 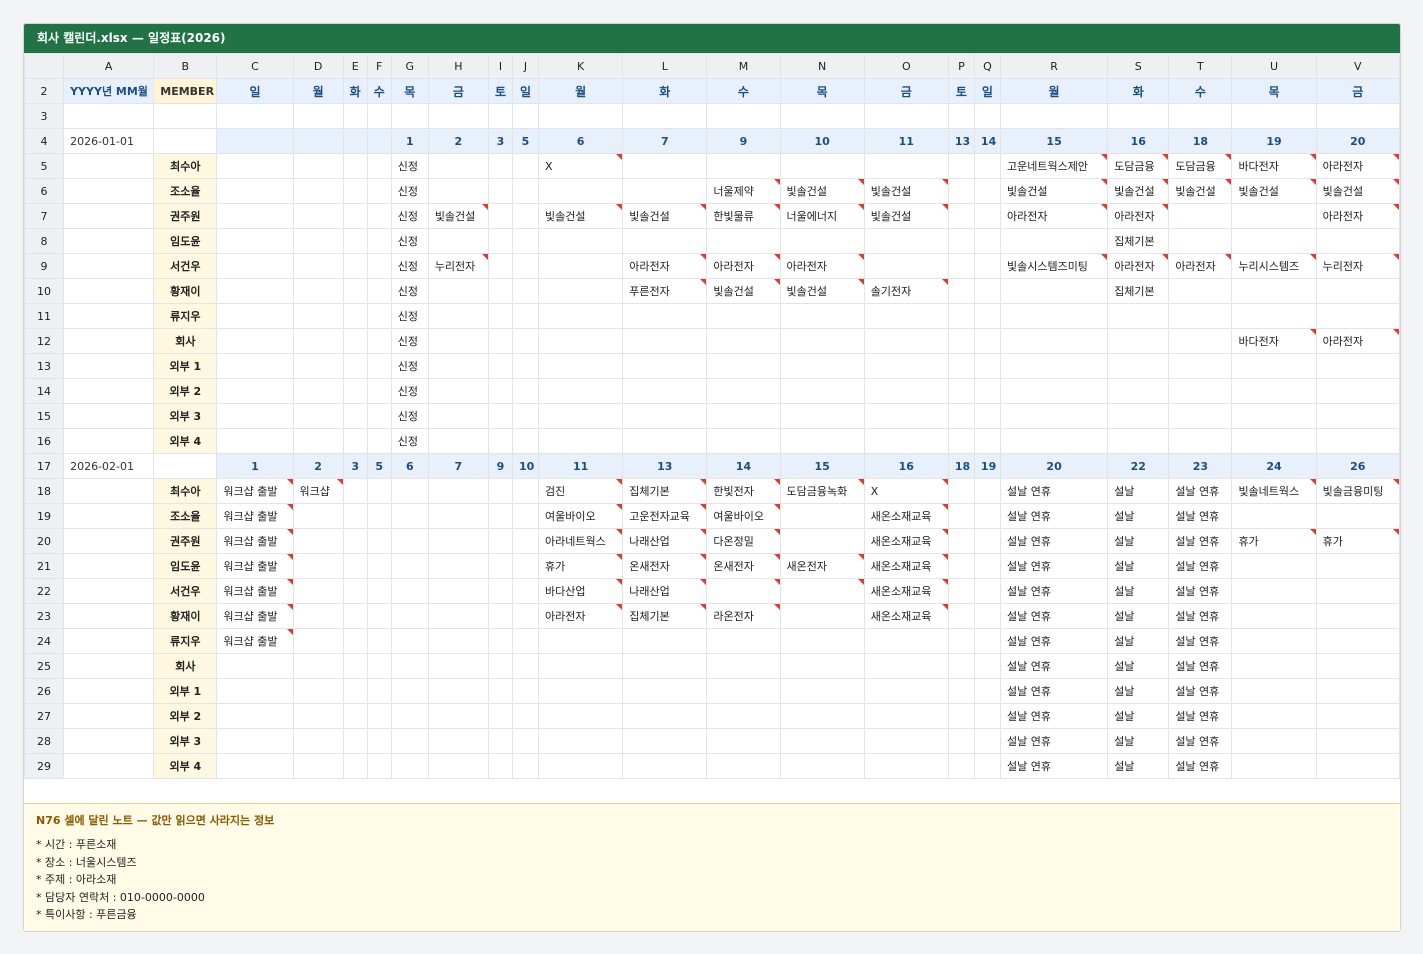 I want to click on member-name-cell: 외부 4, so click(x=185, y=766).